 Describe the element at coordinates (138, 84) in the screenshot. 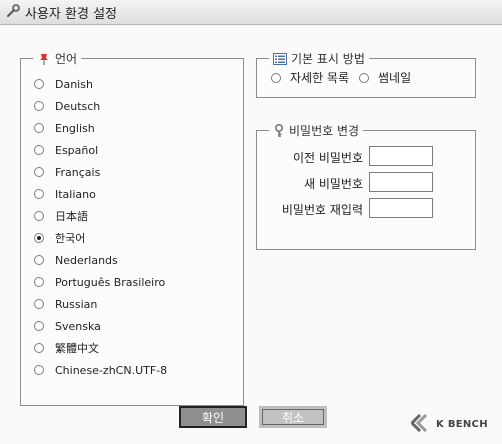

I see `language-option: Danish` at that location.